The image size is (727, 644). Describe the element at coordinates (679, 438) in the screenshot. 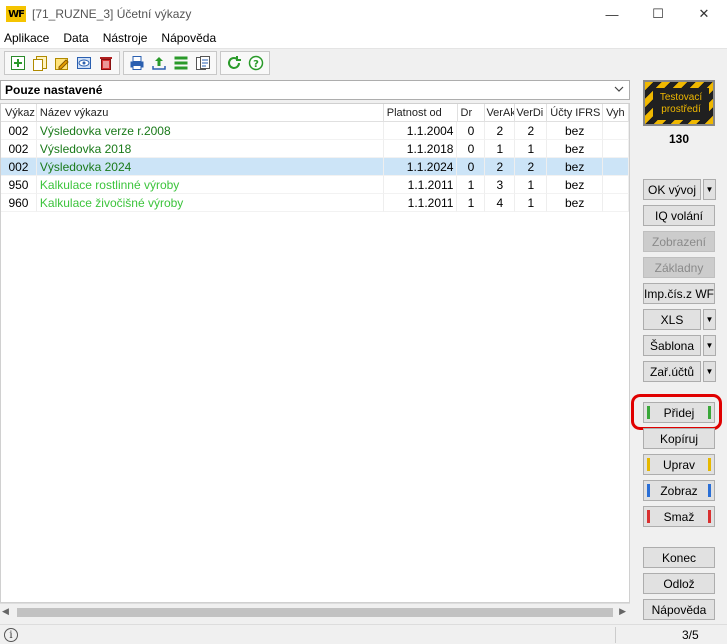

I see `kopiruj-button: Kopíruj` at that location.